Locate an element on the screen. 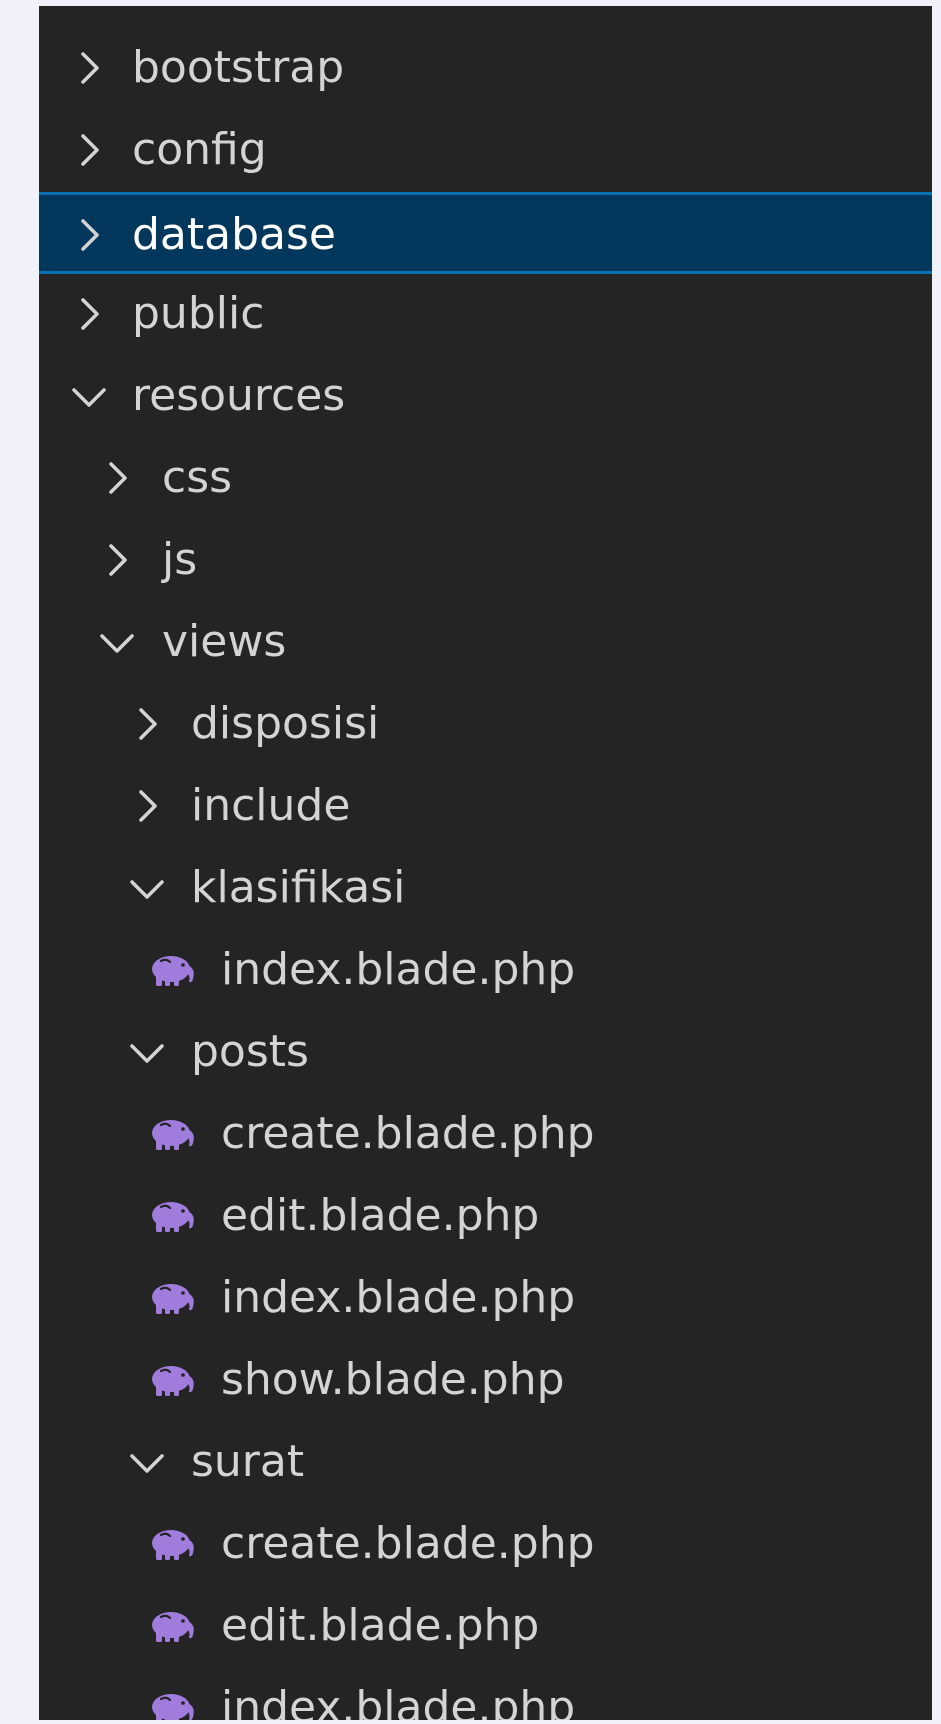 This screenshot has width=941, height=1724. folder-label: posts is located at coordinates (250, 1051).